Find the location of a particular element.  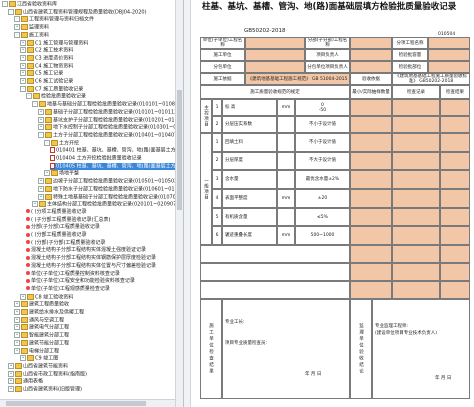

tree-node: + 边坡子分部工程检验批质量验收记录(010501~010502) is located at coordinates (108, 181).